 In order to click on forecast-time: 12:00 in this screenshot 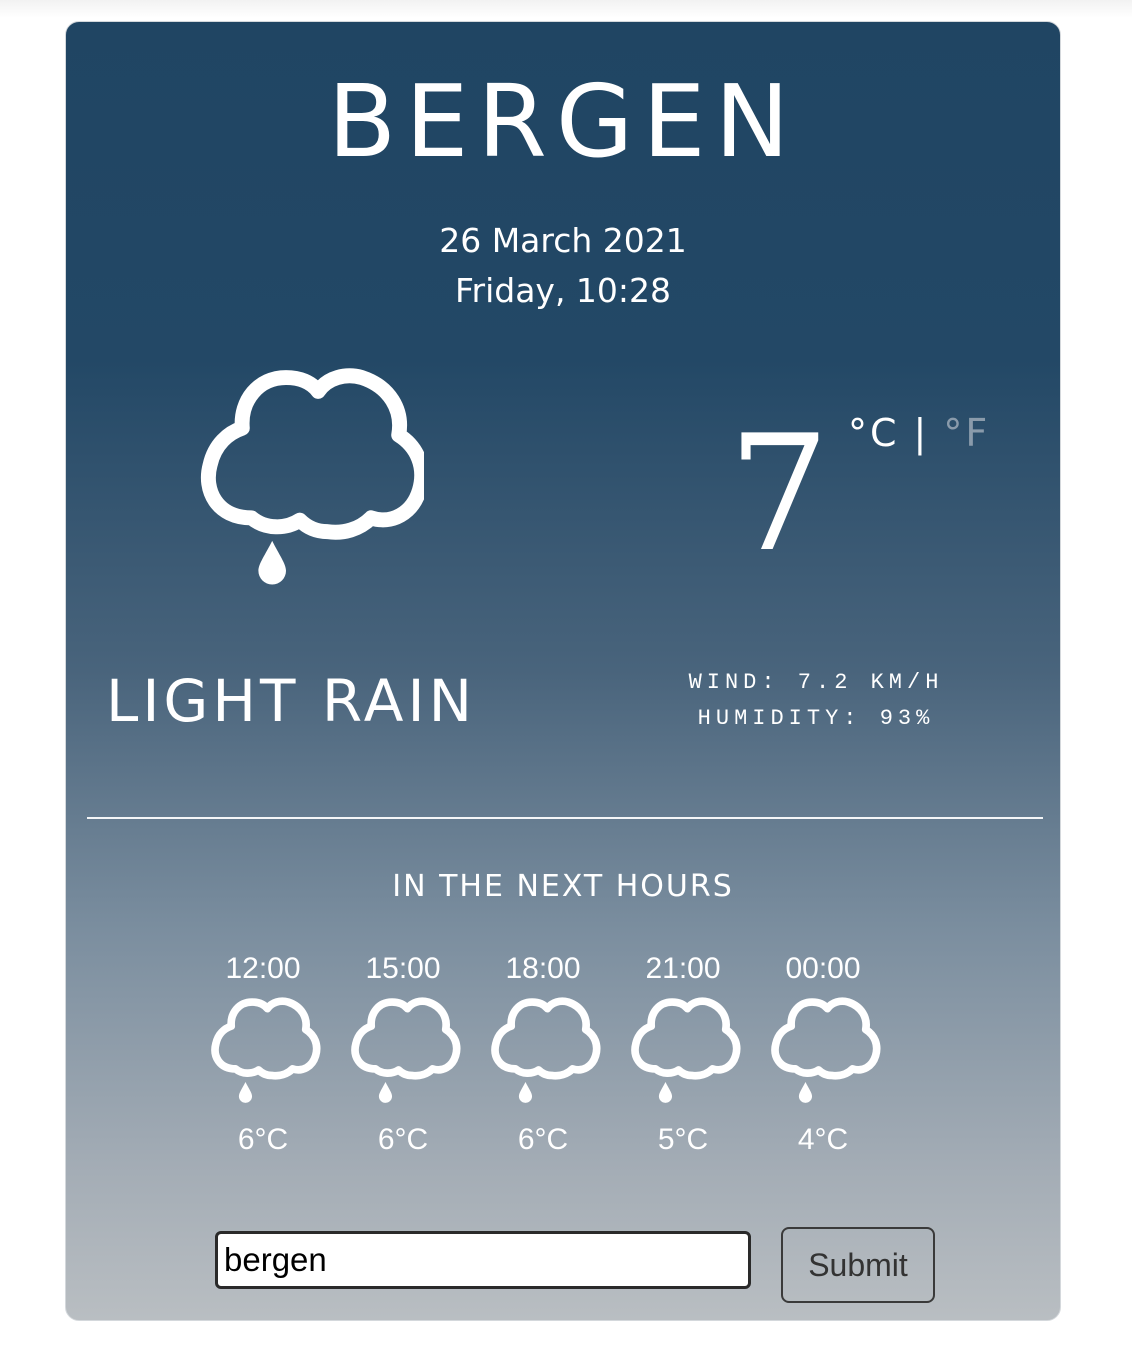, I will do `click(263, 968)`.